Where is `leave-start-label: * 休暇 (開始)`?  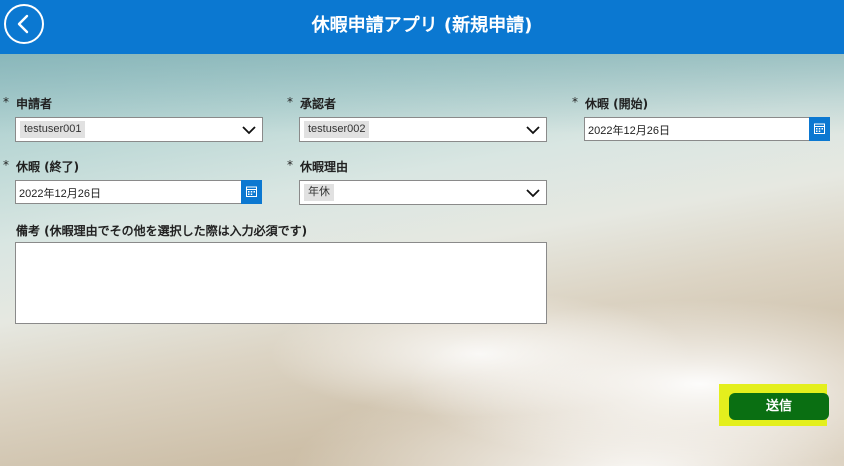 leave-start-label: * 休暇 (開始) is located at coordinates (610, 103).